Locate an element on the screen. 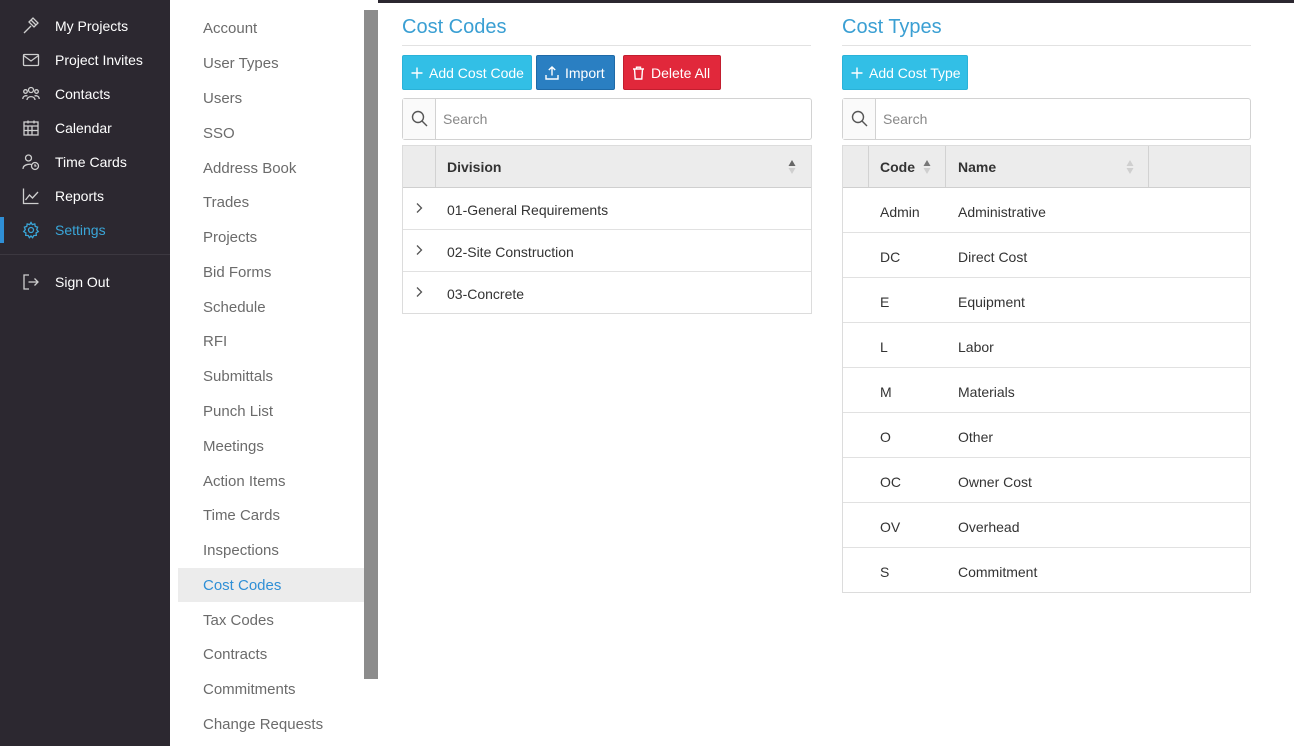 The image size is (1294, 746). settings-item-change-requests: Change Requests is located at coordinates (271, 724).